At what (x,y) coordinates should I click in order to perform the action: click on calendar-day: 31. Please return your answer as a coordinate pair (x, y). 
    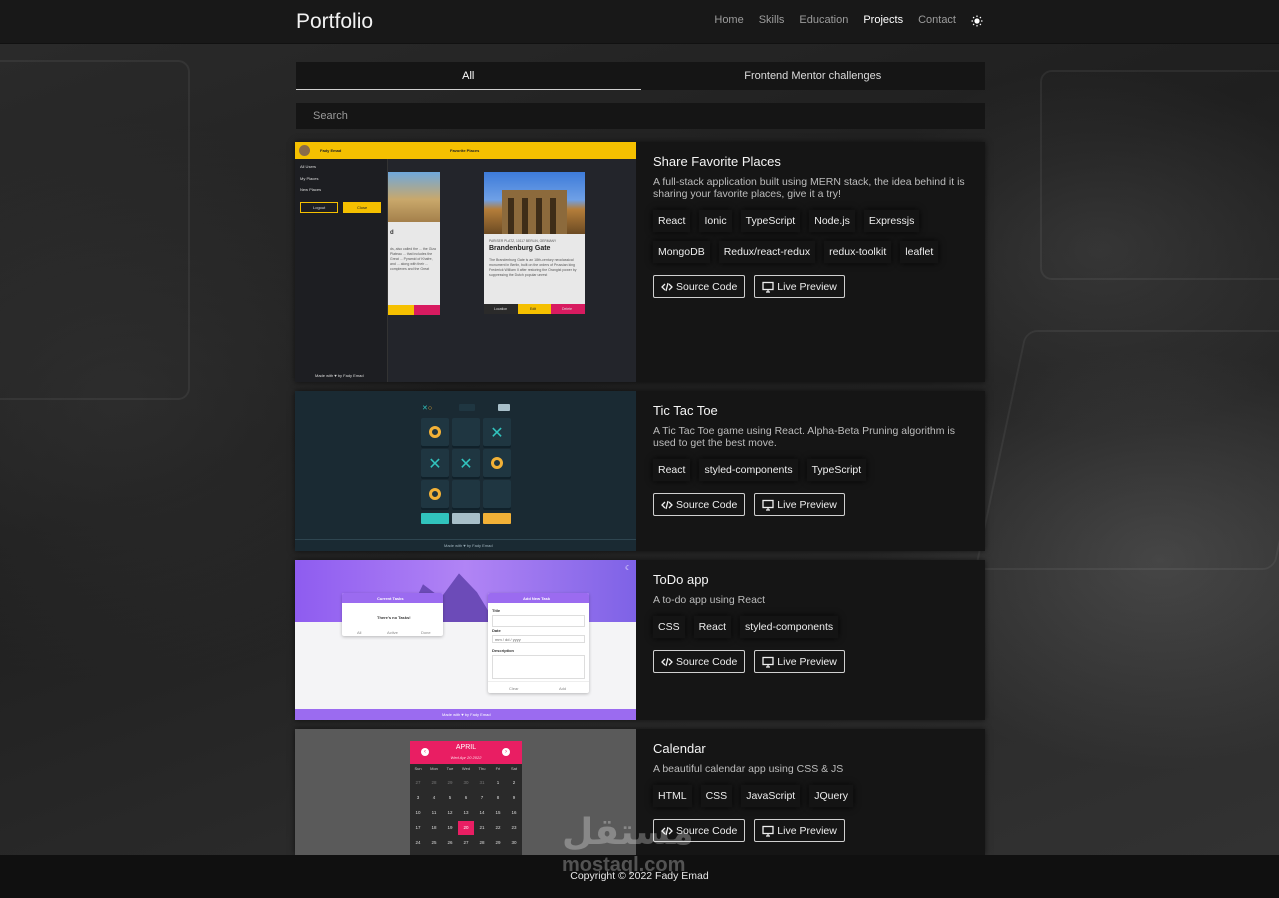
    Looking at the image, I should click on (482, 783).